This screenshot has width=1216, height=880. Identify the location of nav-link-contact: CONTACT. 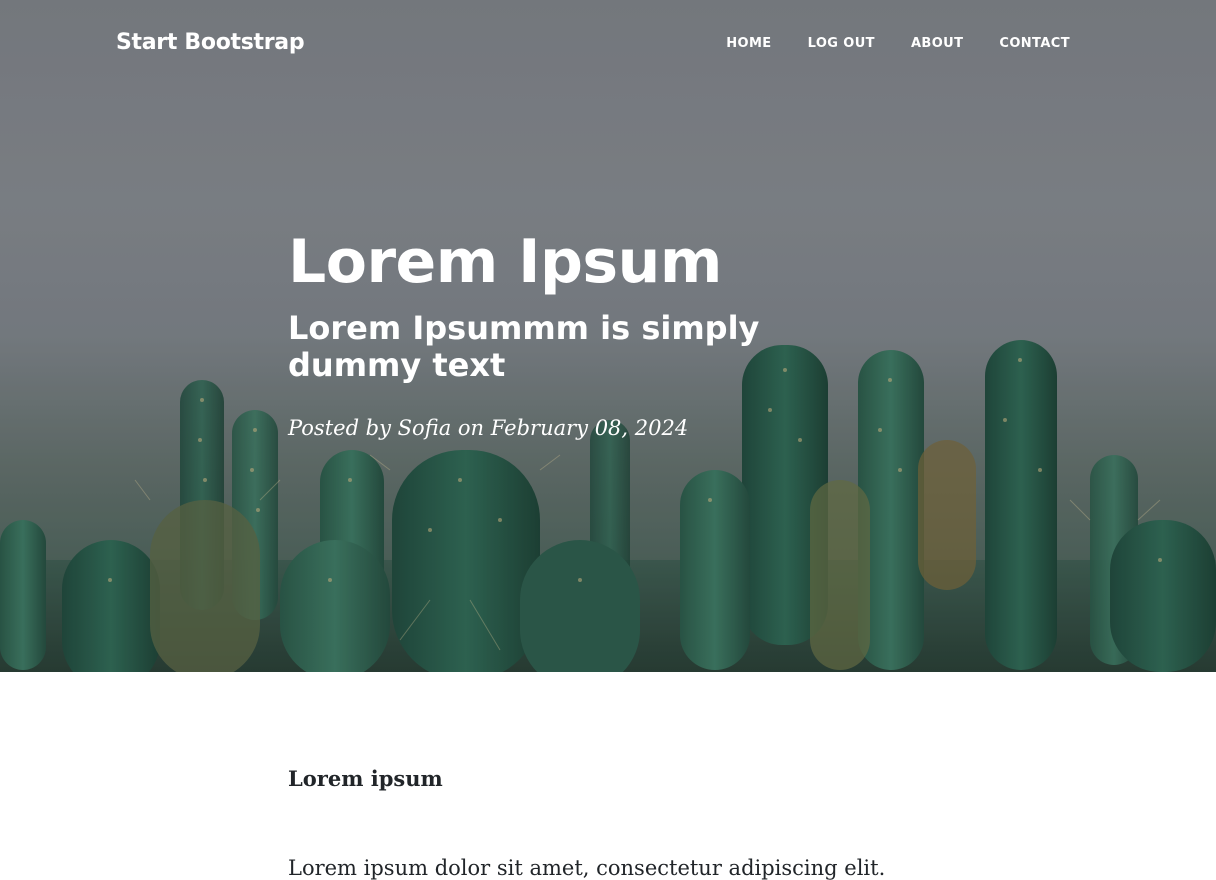
(1025, 43).